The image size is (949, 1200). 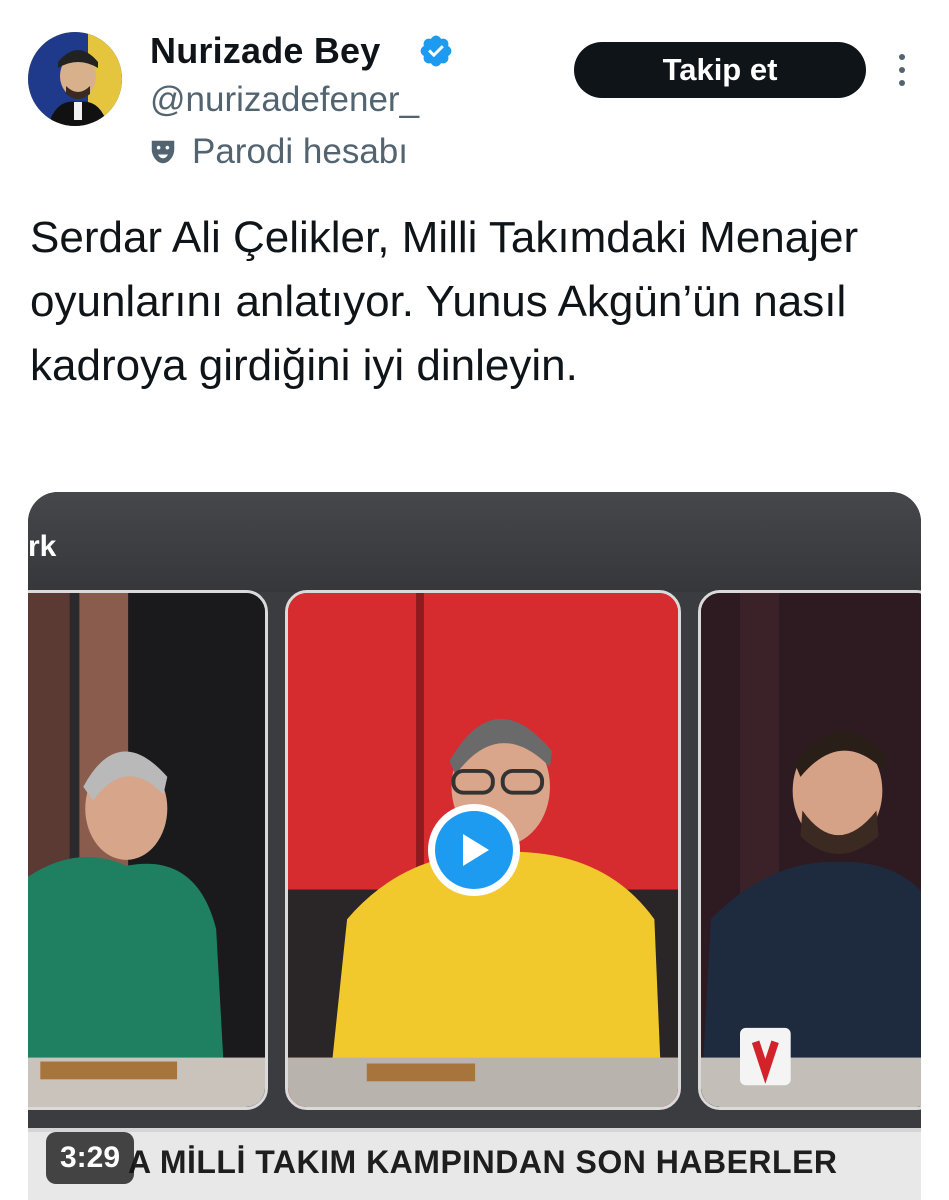 What do you see at coordinates (284, 100) in the screenshot?
I see `handle: @nurizadefener_` at bounding box center [284, 100].